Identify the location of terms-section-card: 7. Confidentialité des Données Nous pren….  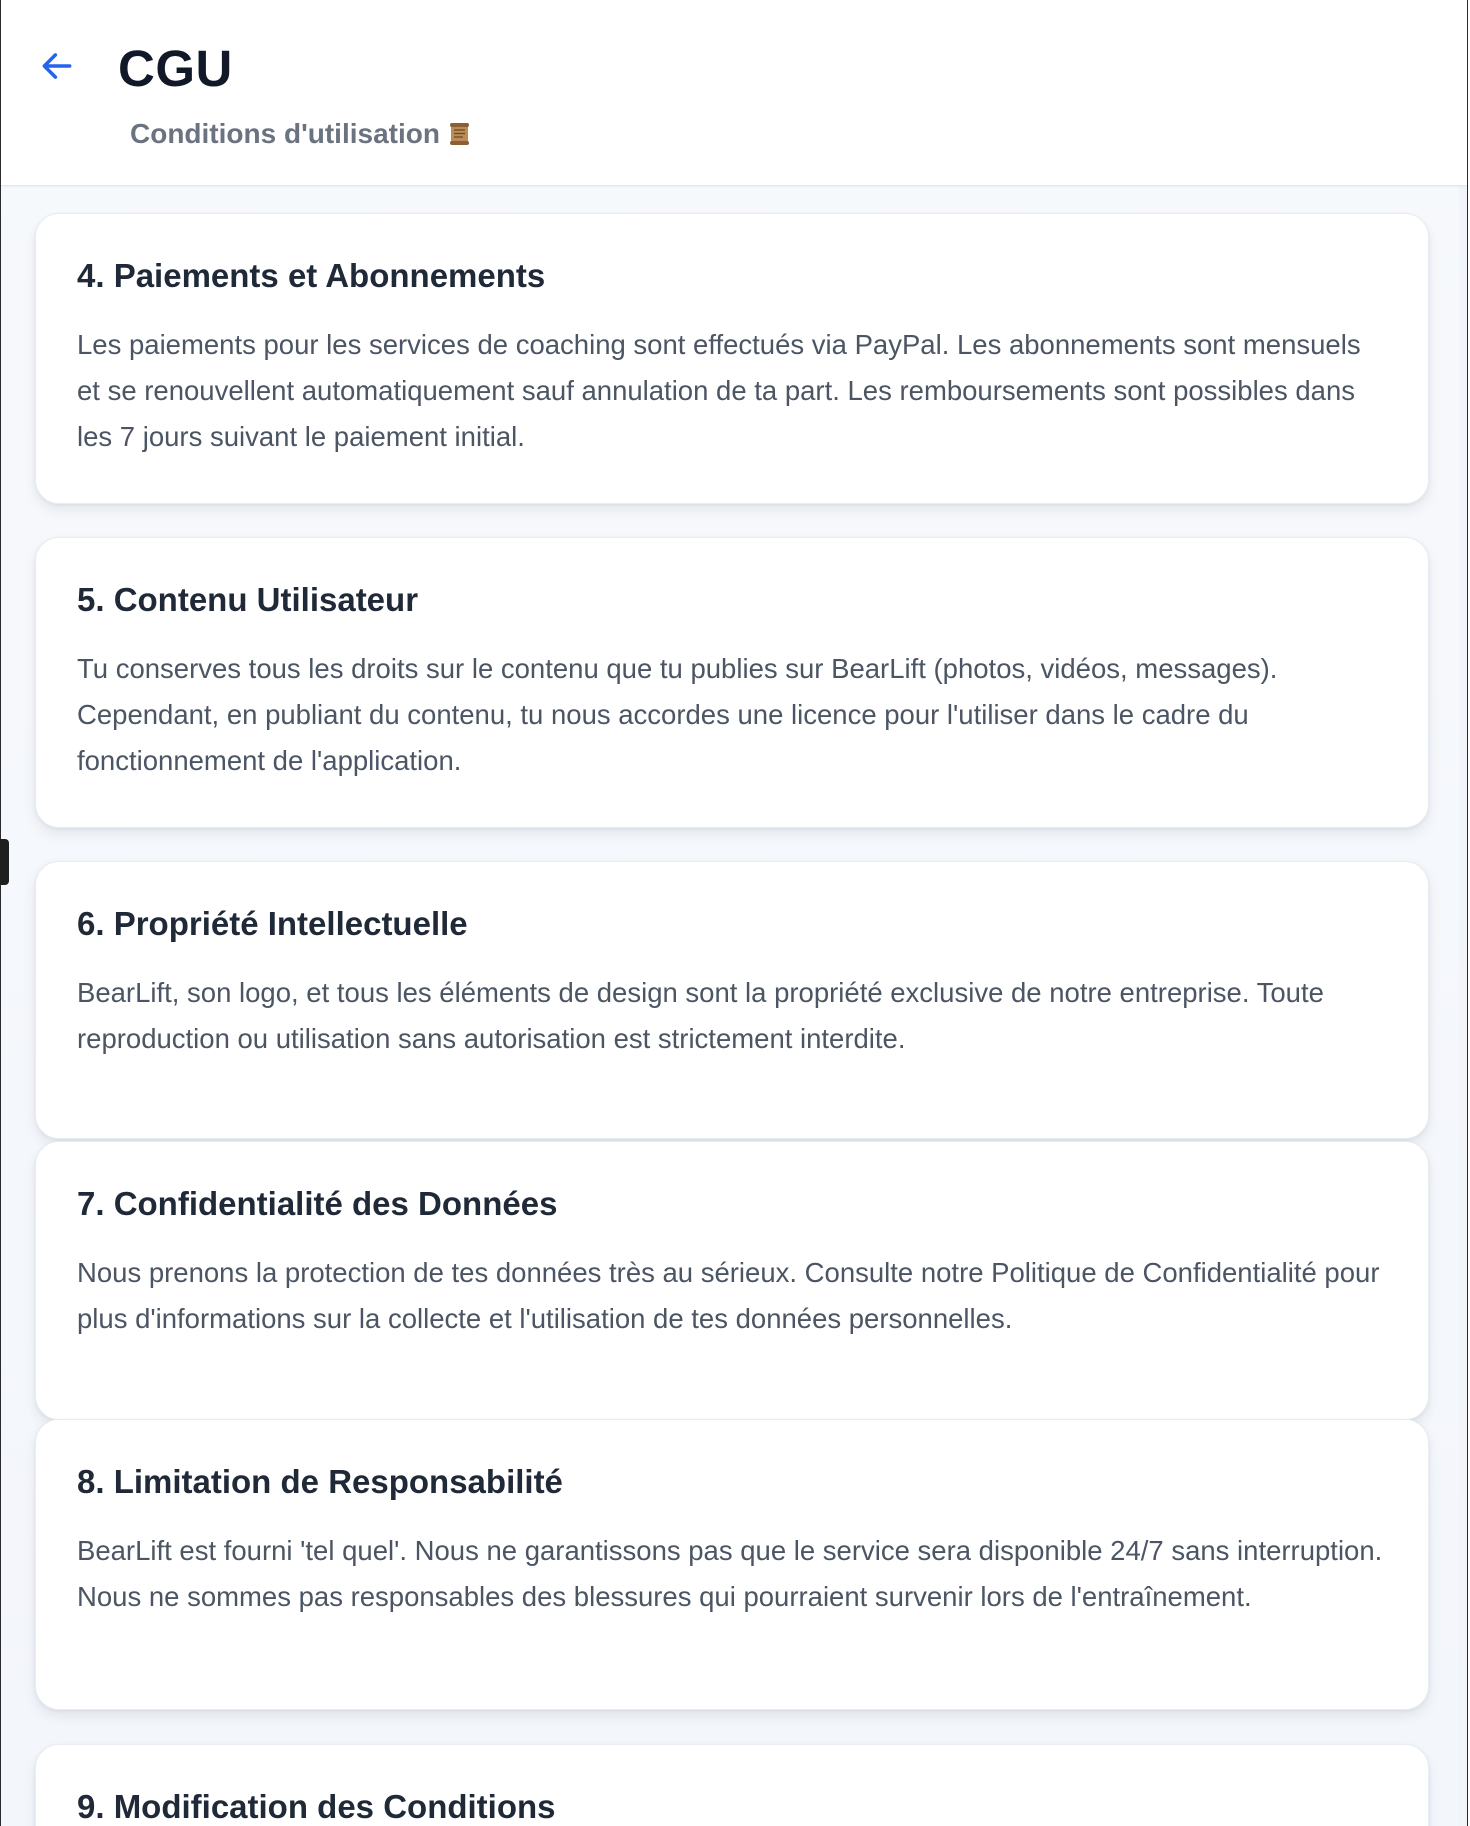
(732, 1280).